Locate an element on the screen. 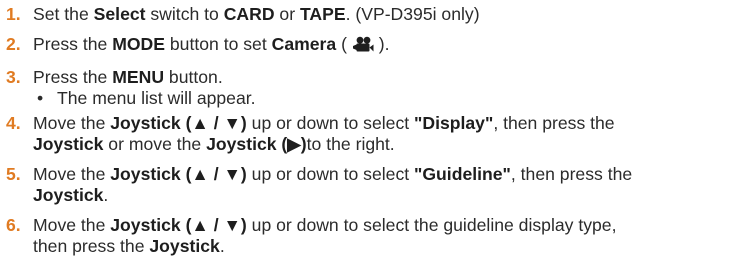  step-keyword: MENU is located at coordinates (138, 77).